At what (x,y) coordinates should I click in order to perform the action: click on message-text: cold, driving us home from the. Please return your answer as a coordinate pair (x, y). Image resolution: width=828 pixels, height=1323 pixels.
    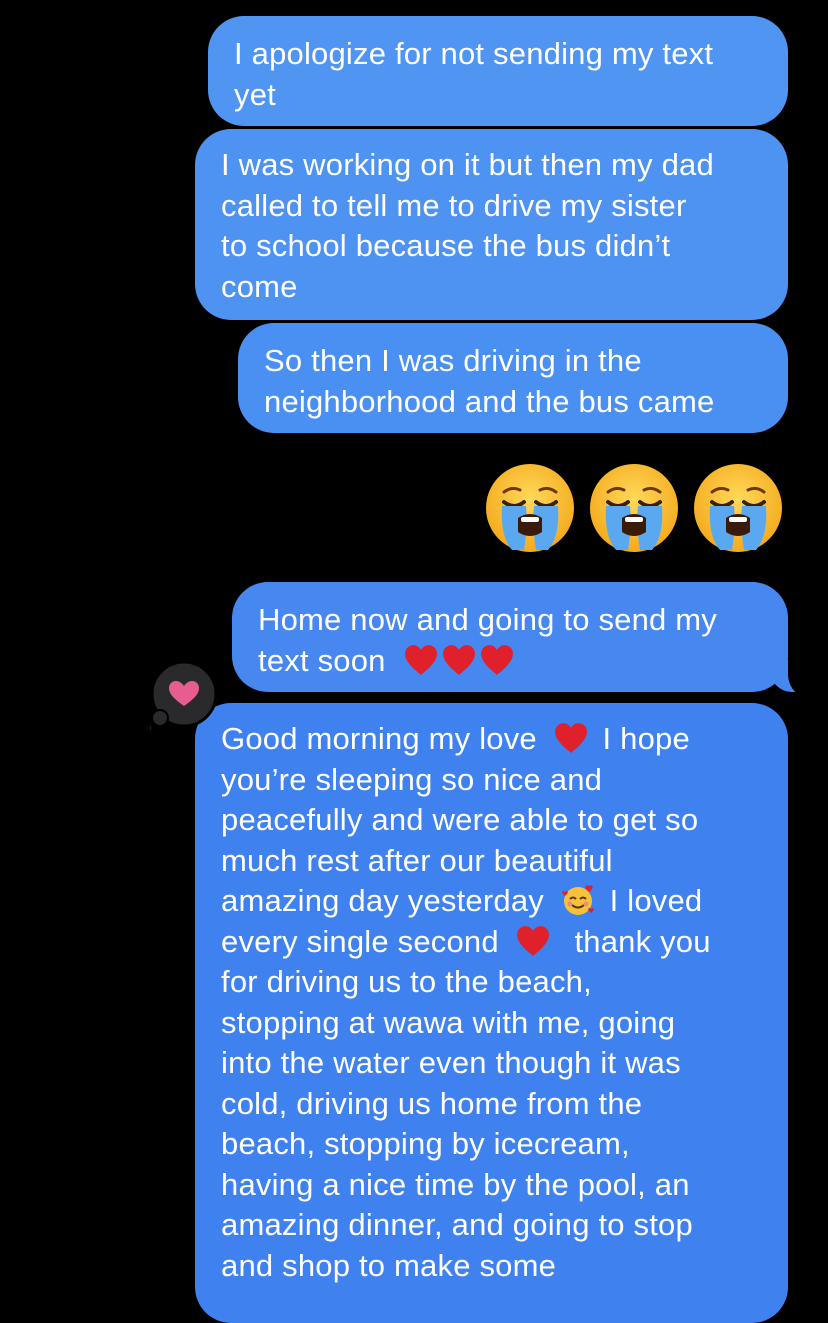
    Looking at the image, I should click on (432, 1103).